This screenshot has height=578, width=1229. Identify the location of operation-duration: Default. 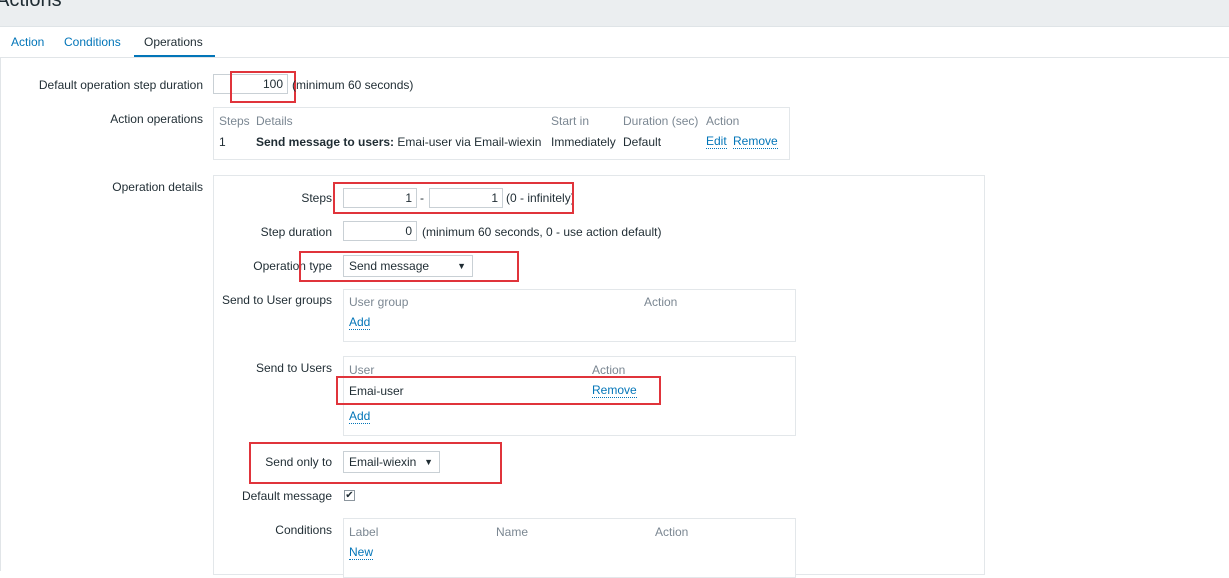
(642, 142).